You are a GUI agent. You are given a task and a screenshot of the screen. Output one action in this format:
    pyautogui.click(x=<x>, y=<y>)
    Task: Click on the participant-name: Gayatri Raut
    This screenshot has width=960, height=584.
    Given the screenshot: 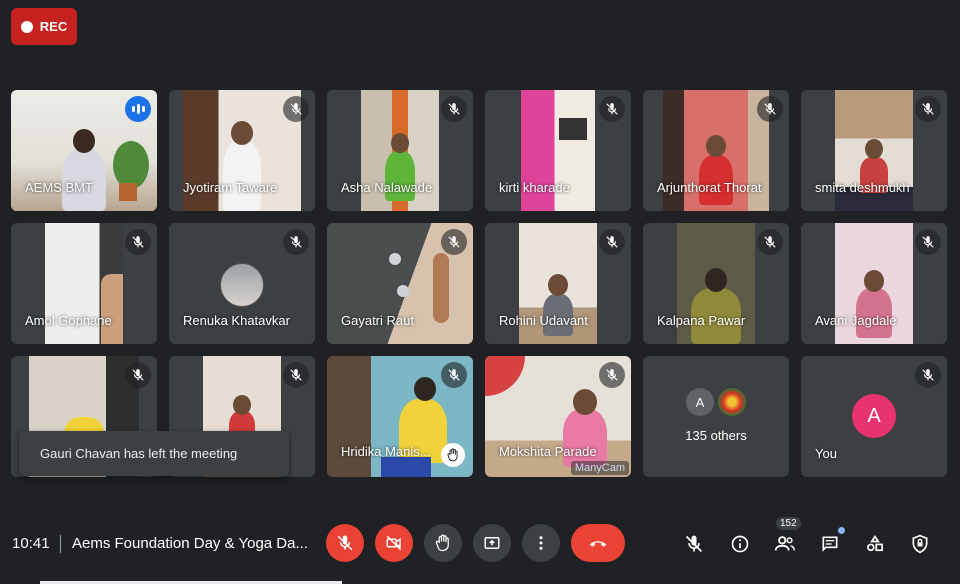 What is the action you would take?
    pyautogui.click(x=377, y=320)
    